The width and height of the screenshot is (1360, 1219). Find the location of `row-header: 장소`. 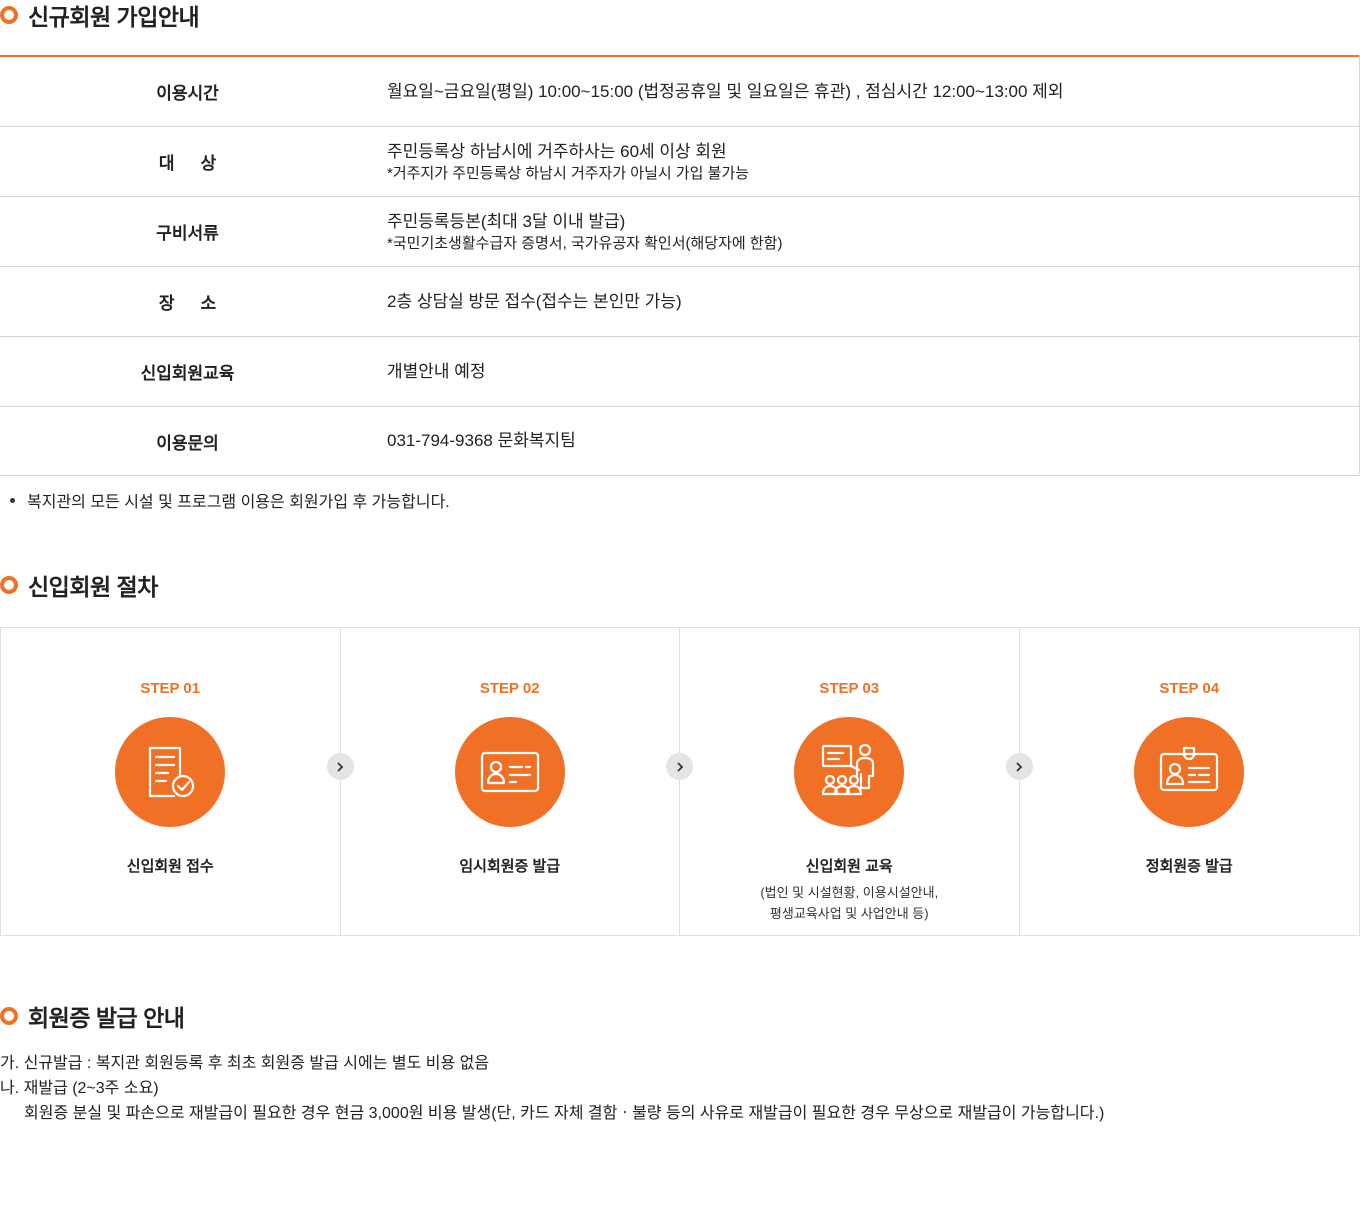

row-header: 장소 is located at coordinates (200, 303).